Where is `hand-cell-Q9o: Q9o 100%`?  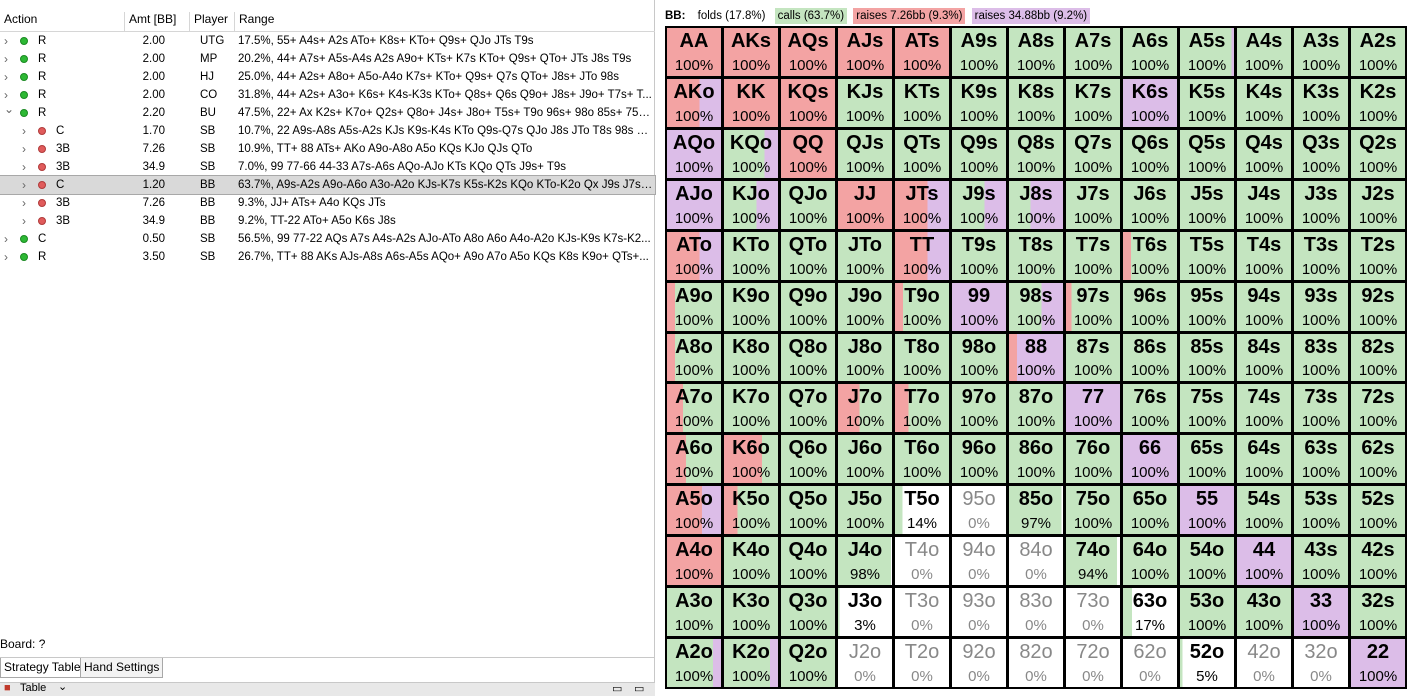 hand-cell-Q9o: Q9o 100% is located at coordinates (808, 306).